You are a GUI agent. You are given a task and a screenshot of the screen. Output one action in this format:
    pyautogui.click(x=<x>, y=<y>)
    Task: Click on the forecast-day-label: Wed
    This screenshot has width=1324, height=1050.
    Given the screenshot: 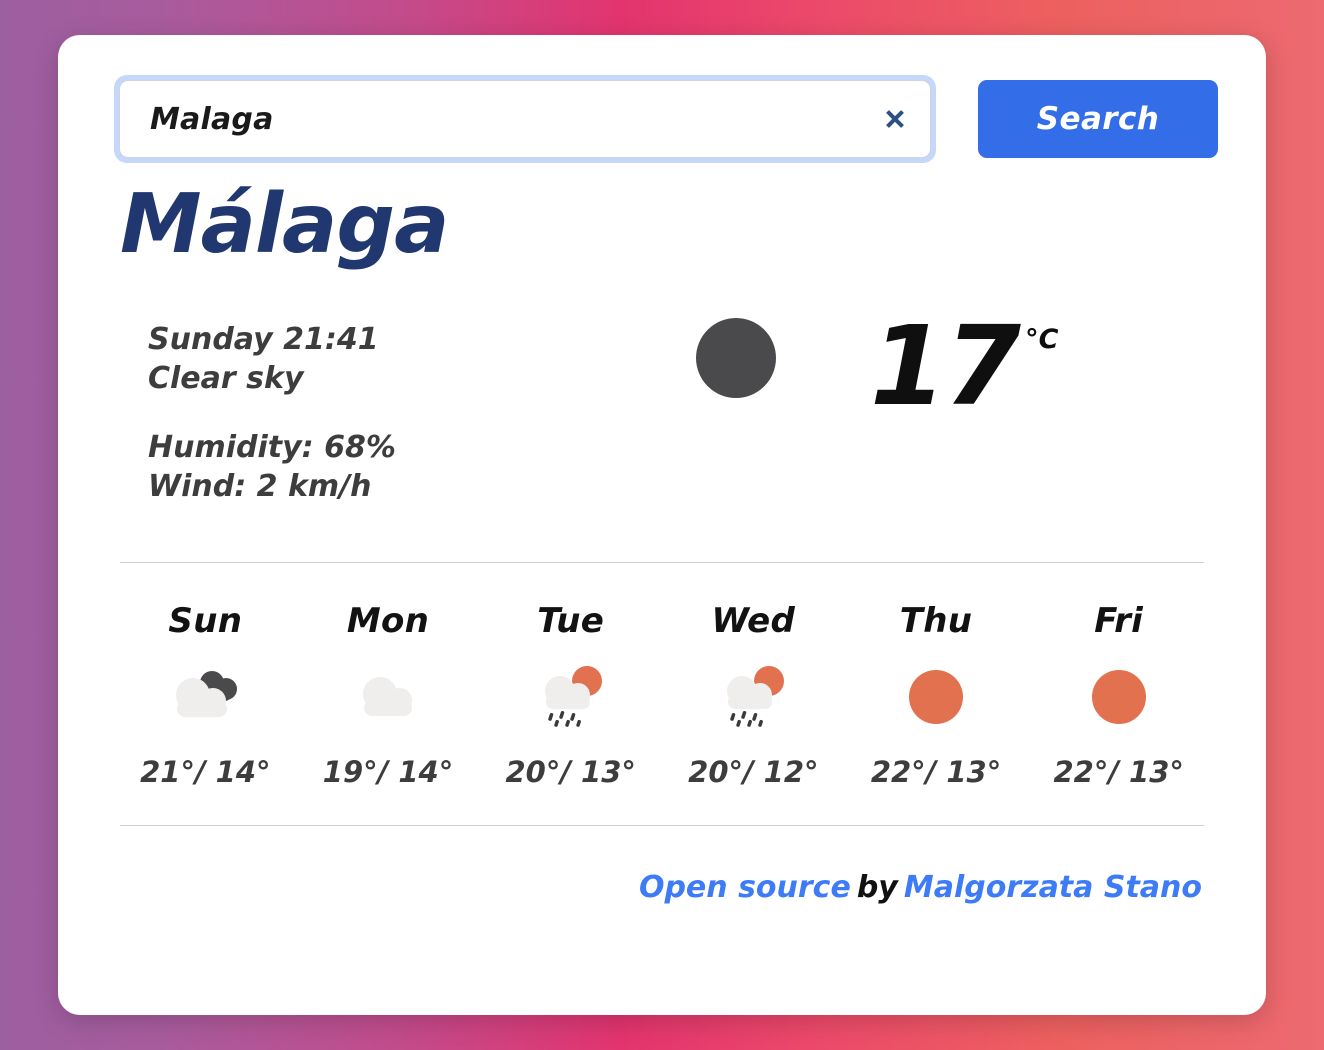 What is the action you would take?
    pyautogui.click(x=753, y=620)
    